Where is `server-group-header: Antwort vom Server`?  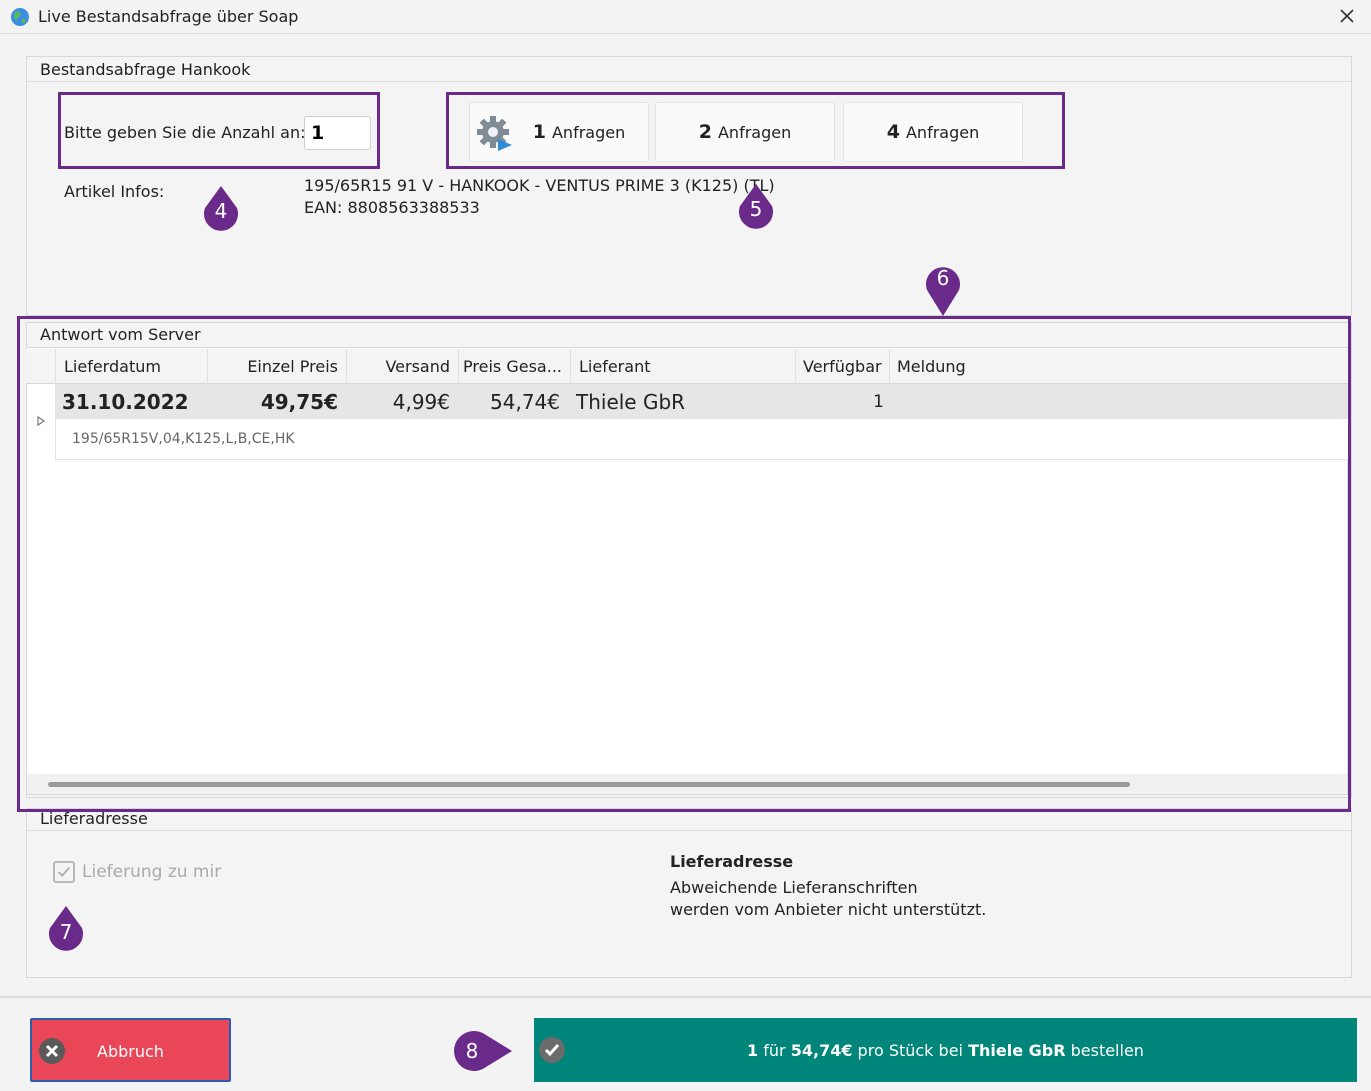
server-group-header: Antwort vom Server is located at coordinates (120, 334).